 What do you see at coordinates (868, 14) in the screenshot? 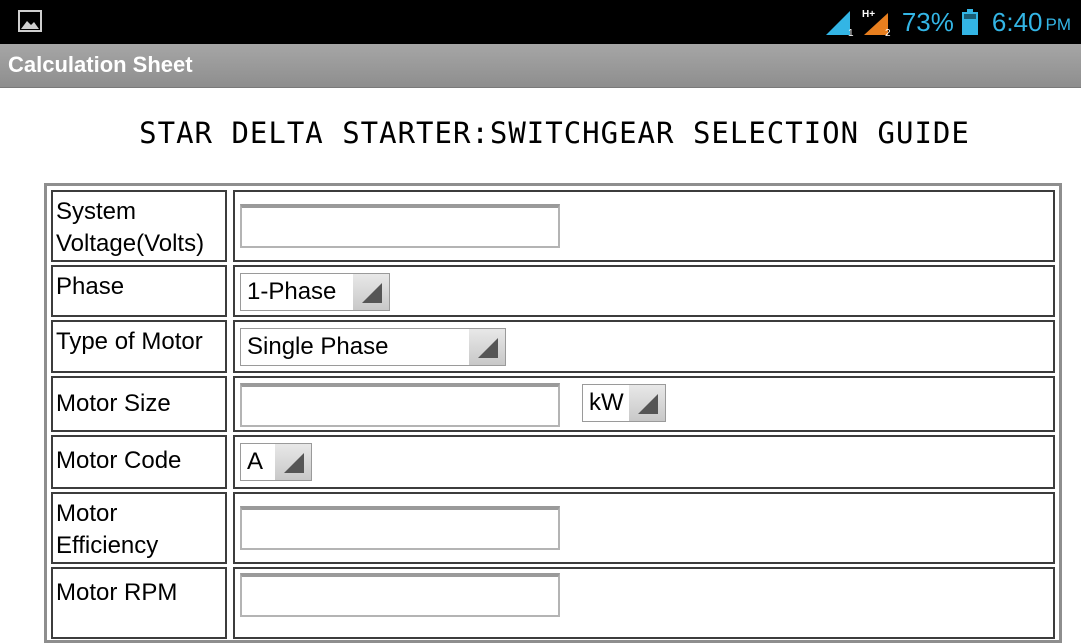
I see `svg-text: H+` at bounding box center [868, 14].